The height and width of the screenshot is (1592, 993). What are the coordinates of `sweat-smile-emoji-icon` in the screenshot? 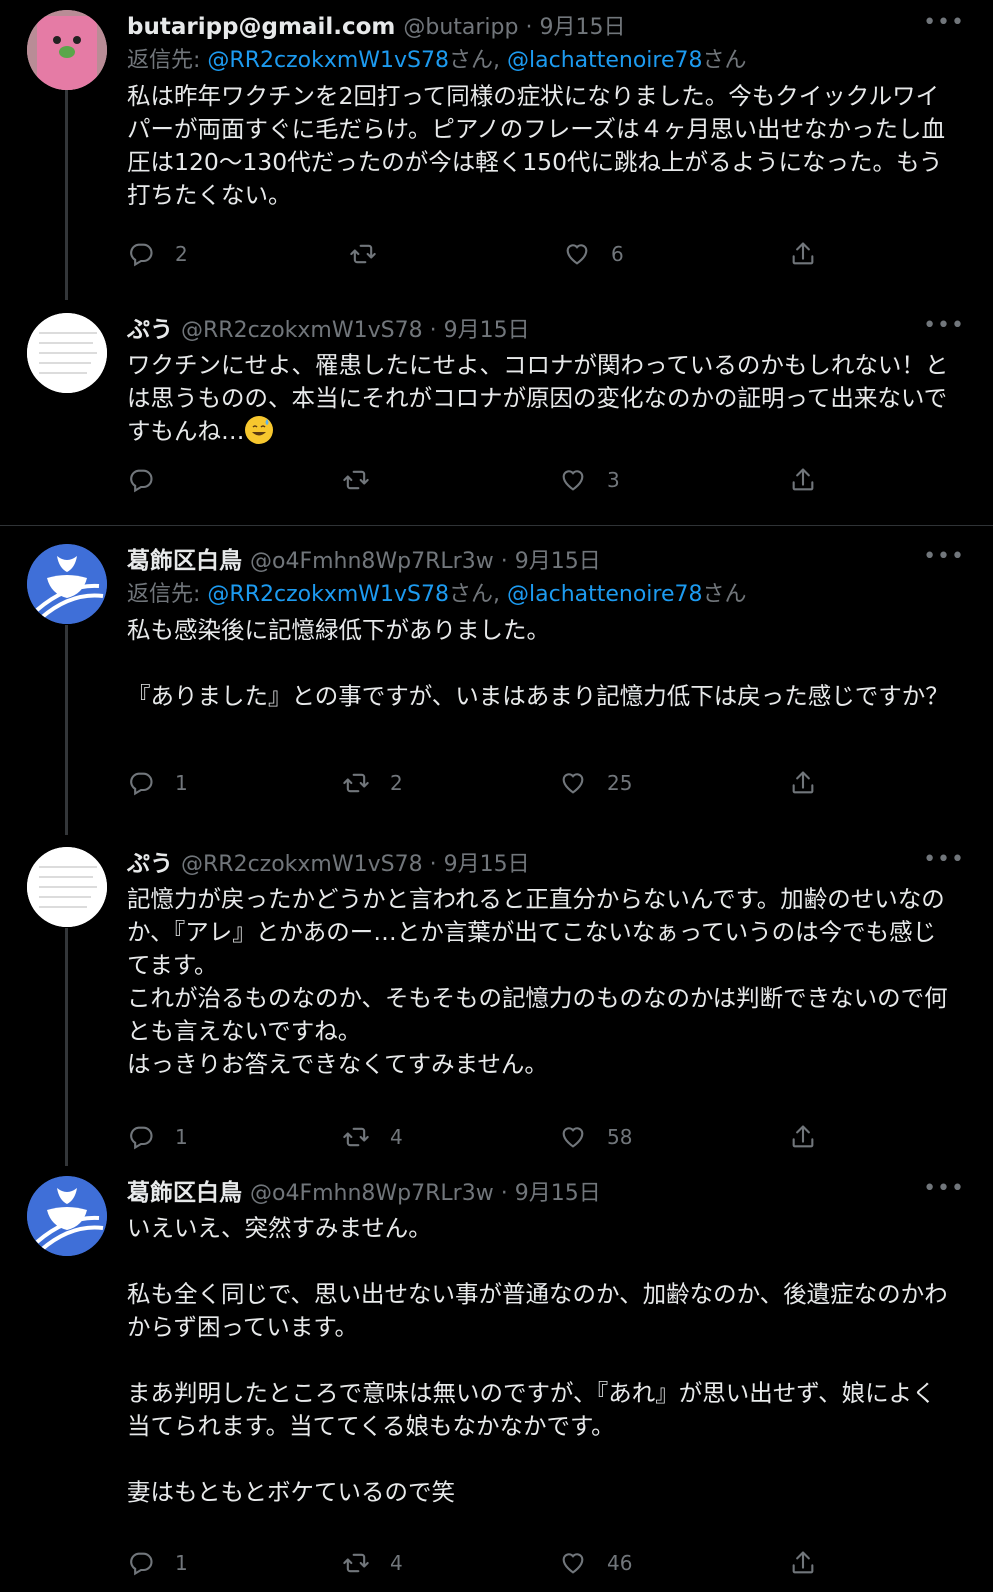 It's located at (258, 430).